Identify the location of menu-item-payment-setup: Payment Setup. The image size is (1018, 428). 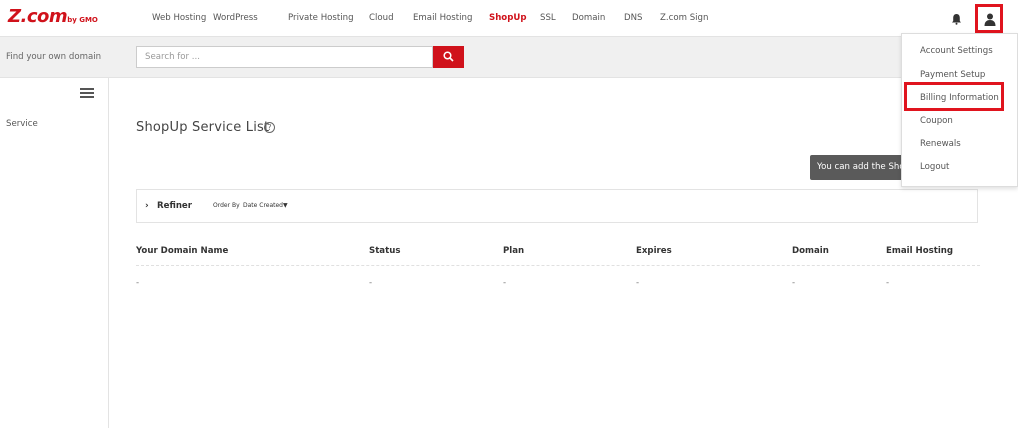
(952, 75).